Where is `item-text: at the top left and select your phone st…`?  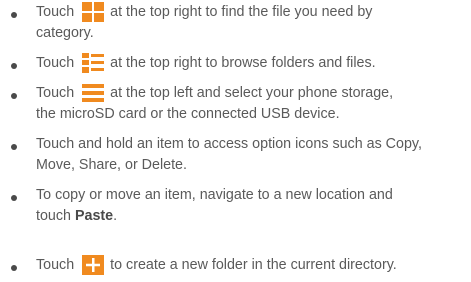
item-text: at the top left and select your phone st… is located at coordinates (252, 93).